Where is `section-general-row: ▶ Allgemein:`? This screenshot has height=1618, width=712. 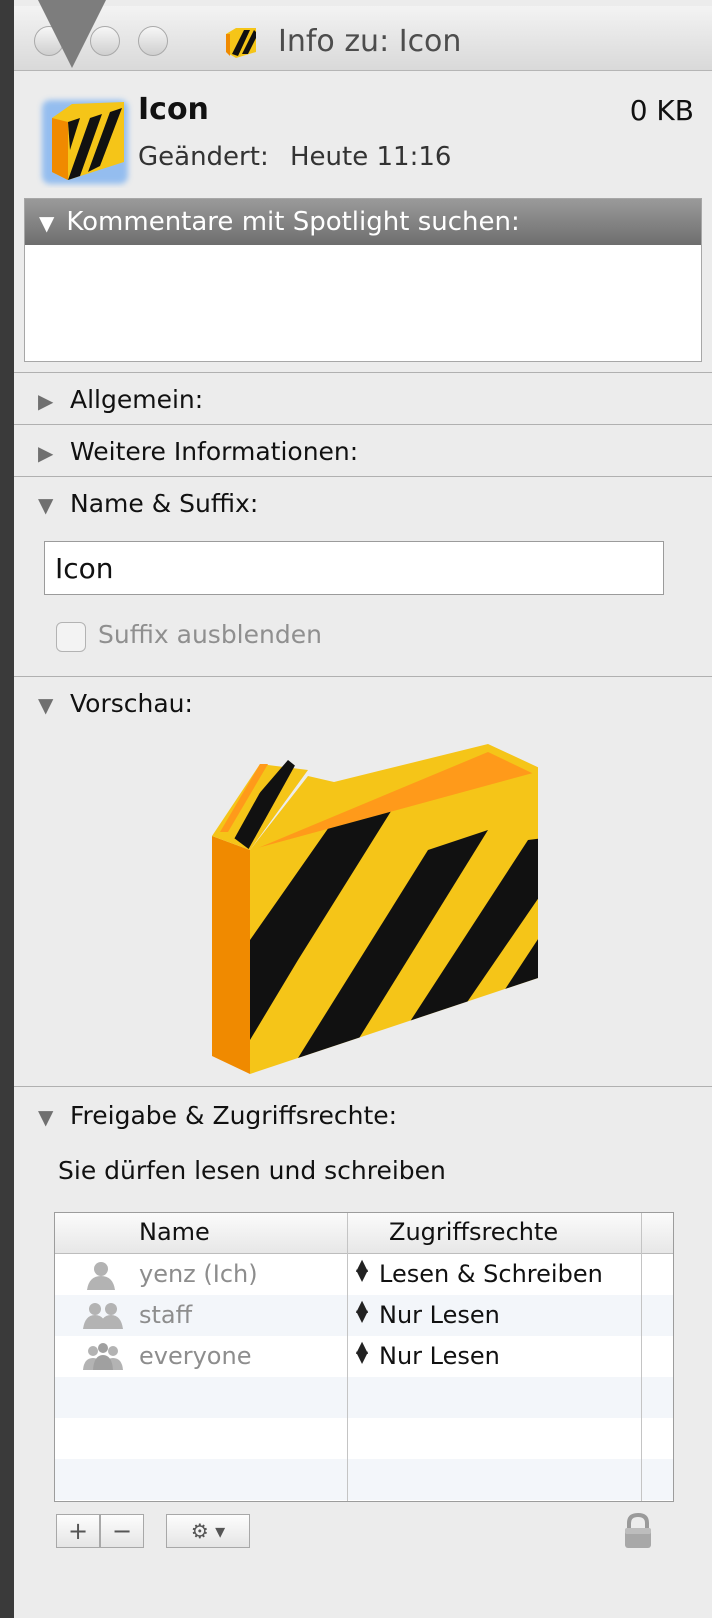 section-general-row: ▶ Allgemein: is located at coordinates (120, 399).